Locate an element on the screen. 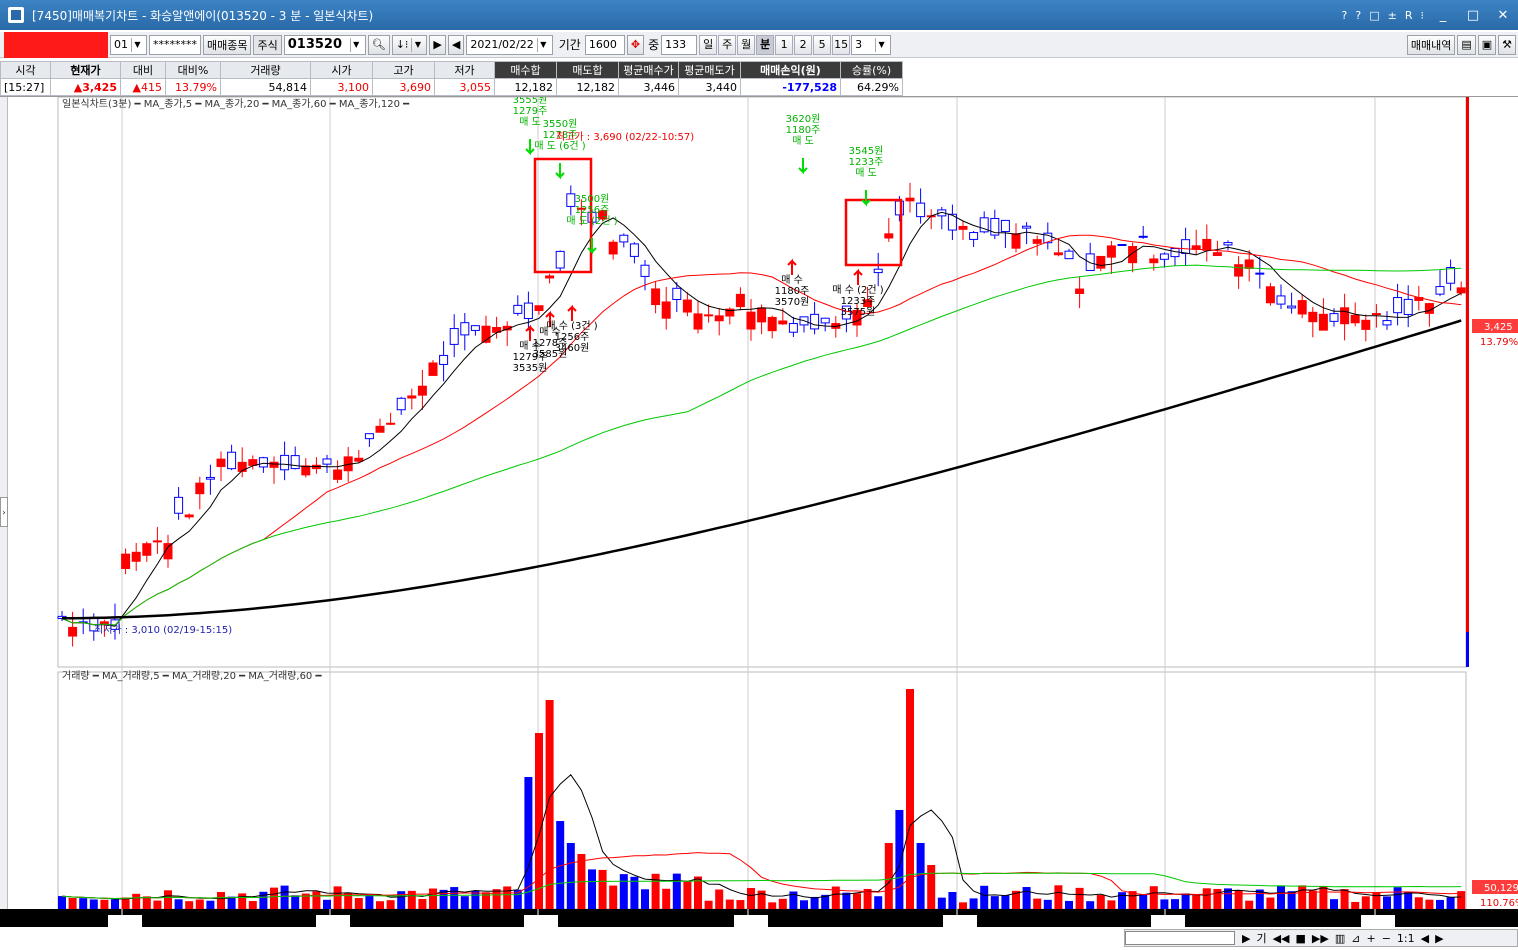 This screenshot has height=950, width=1518. scale-toggle-button: ✥ is located at coordinates (635, 44).